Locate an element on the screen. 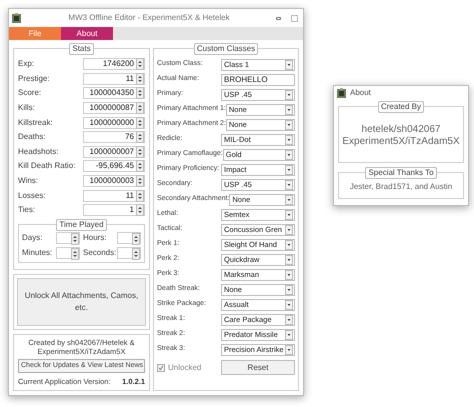 Image resolution: width=474 pixels, height=407 pixels. maximize-icon is located at coordinates (294, 18).